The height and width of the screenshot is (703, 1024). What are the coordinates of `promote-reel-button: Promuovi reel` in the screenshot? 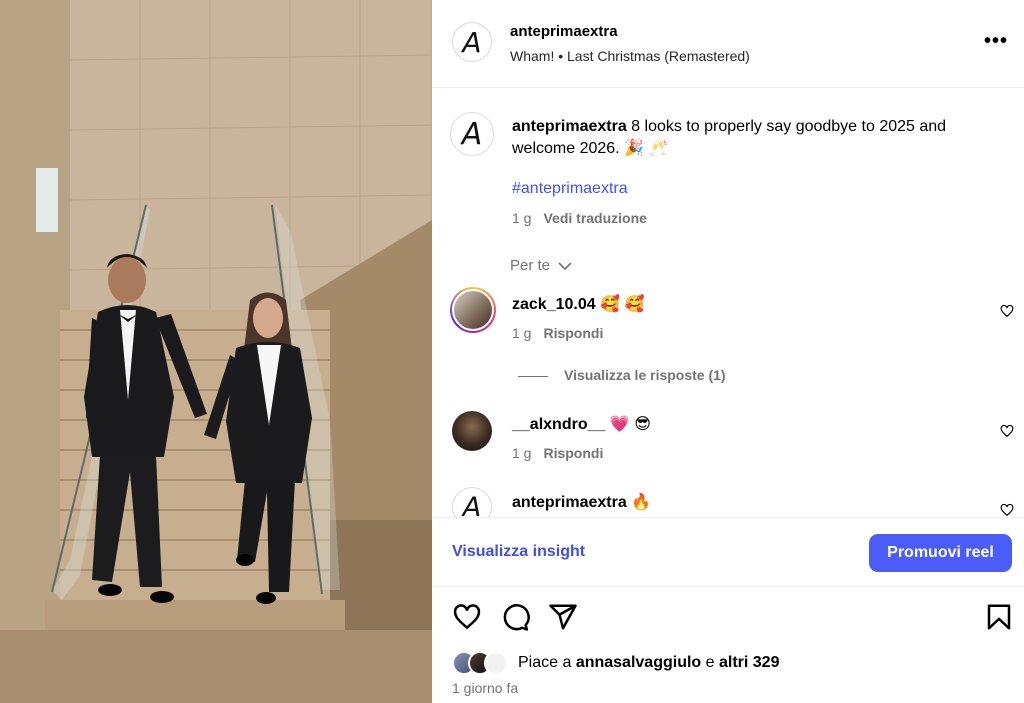 It's located at (940, 553).